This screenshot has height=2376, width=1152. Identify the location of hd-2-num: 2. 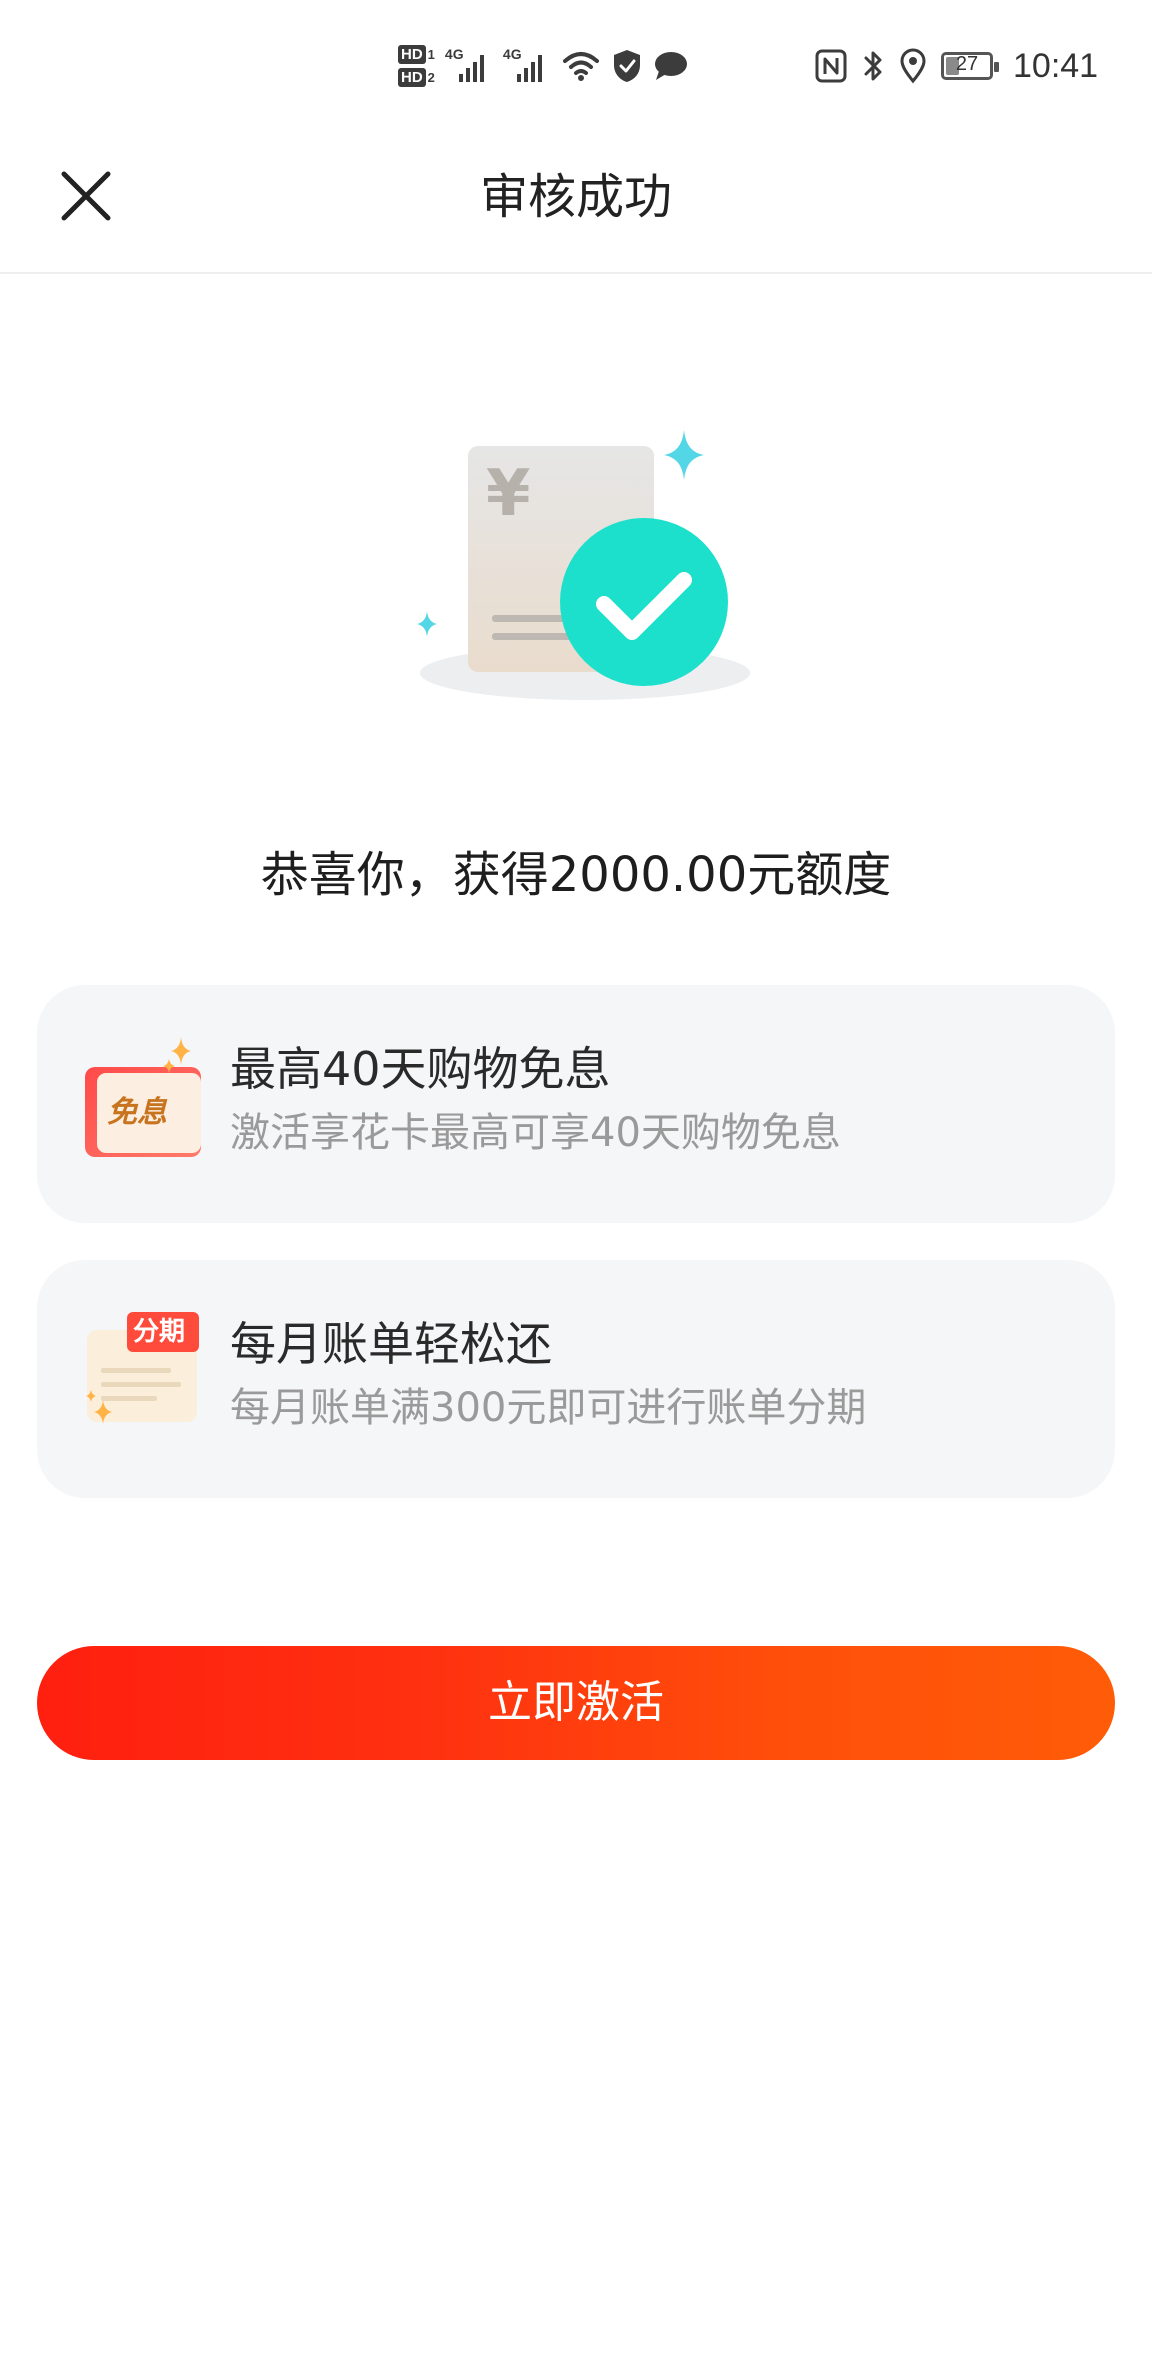
(431, 77).